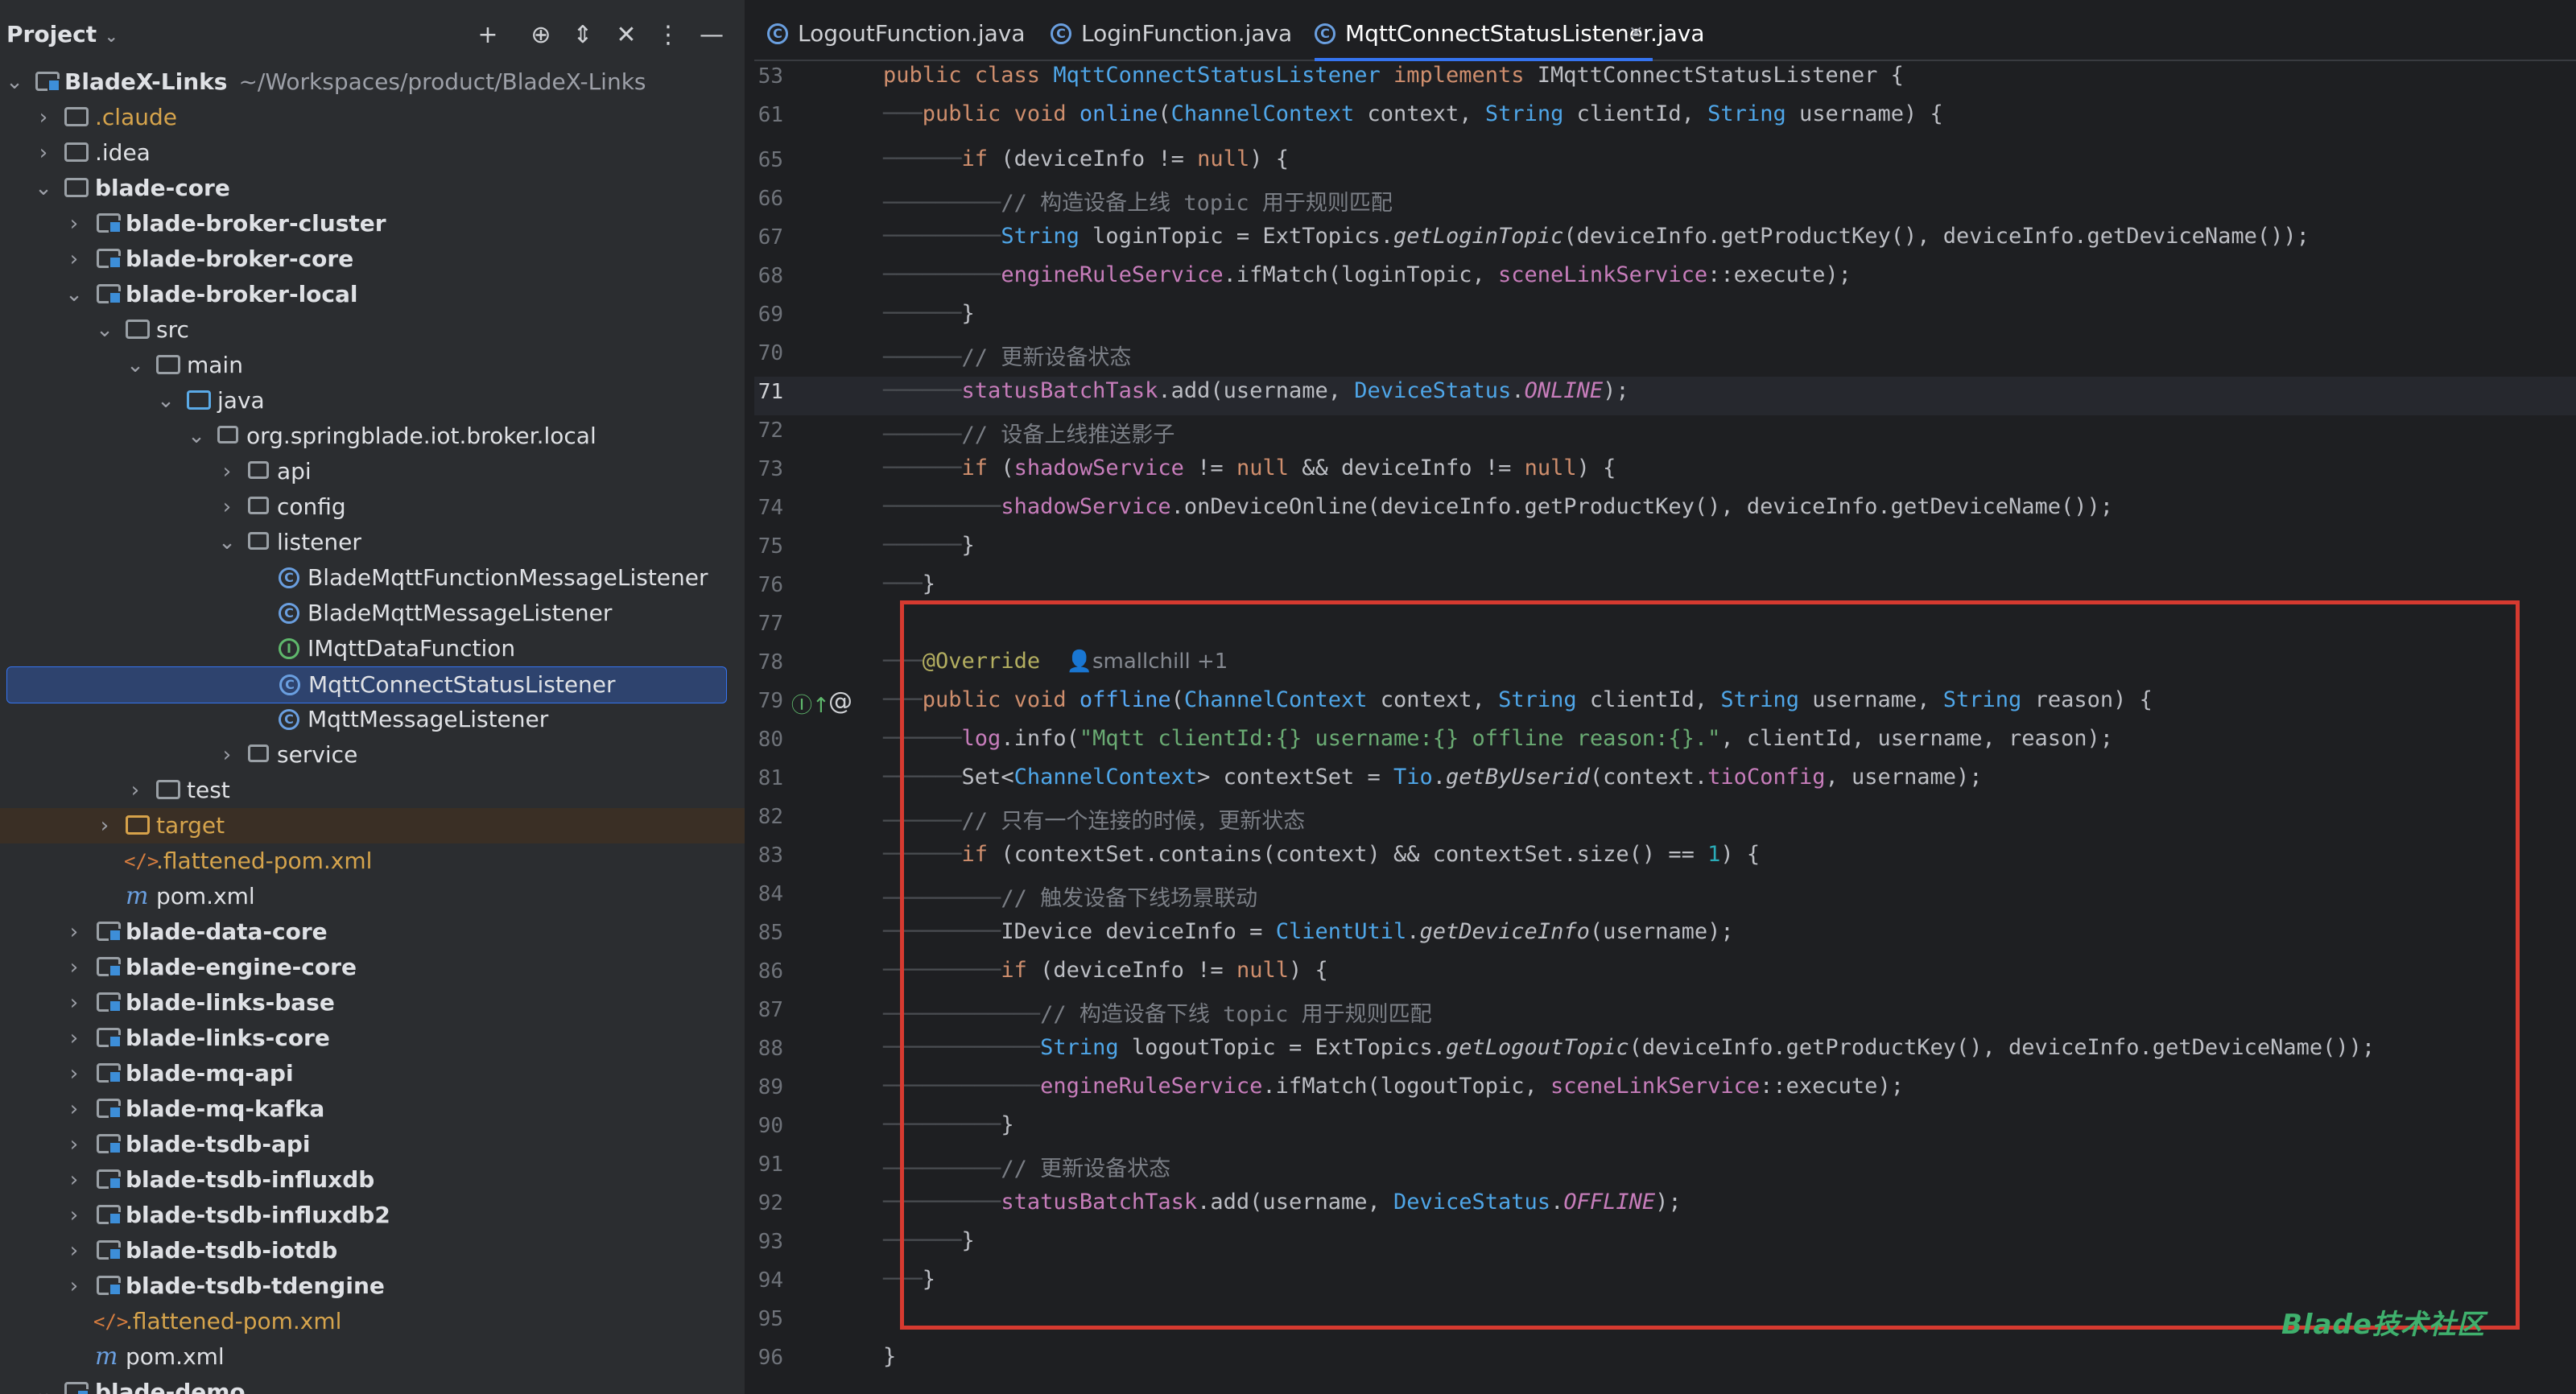 This screenshot has width=2576, height=1394. What do you see at coordinates (372, 118) in the screenshot?
I see `tree-item: › .claude` at bounding box center [372, 118].